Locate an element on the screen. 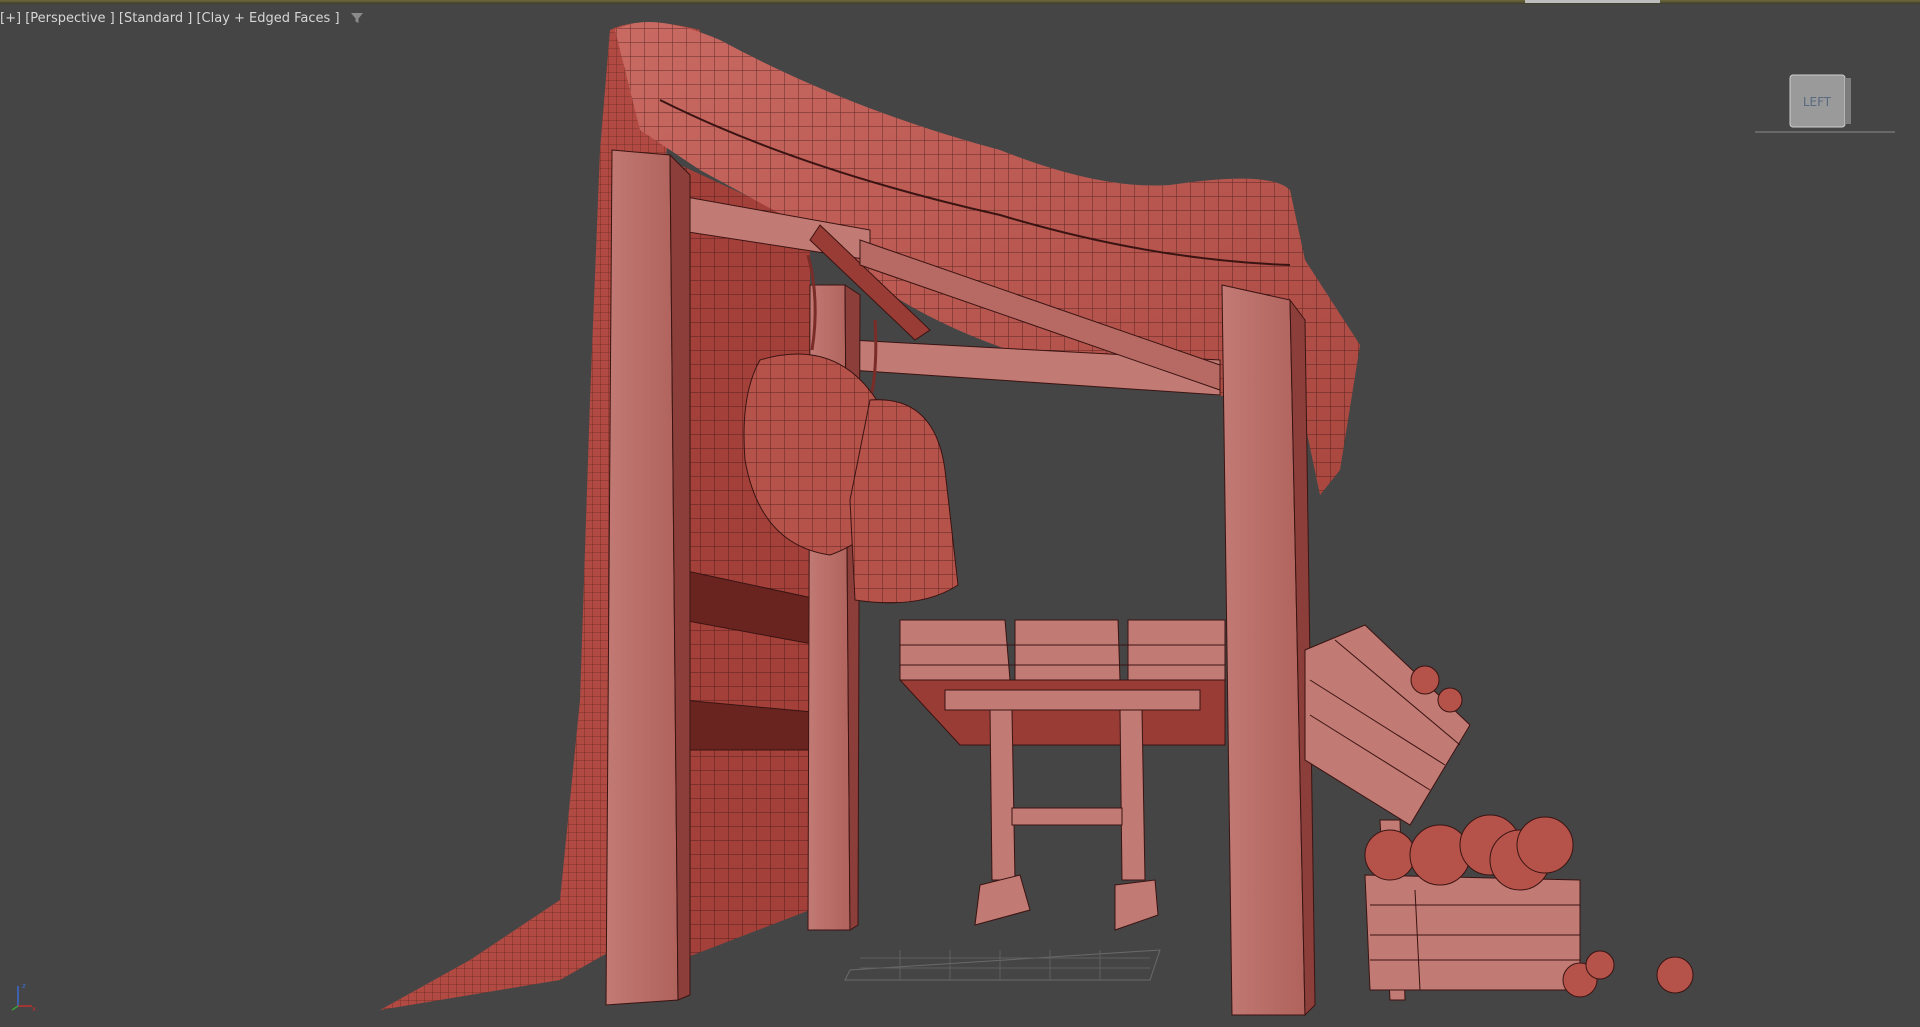  right-front-post is located at coordinates (1268, 650).